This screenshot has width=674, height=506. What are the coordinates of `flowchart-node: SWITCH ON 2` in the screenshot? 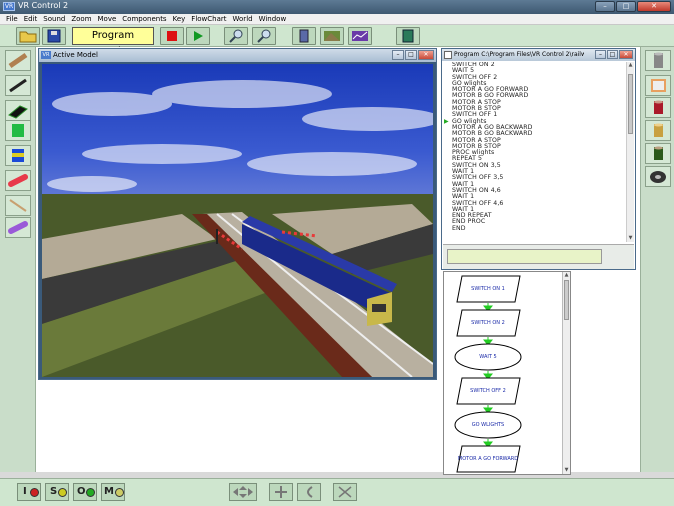 It's located at (488, 323).